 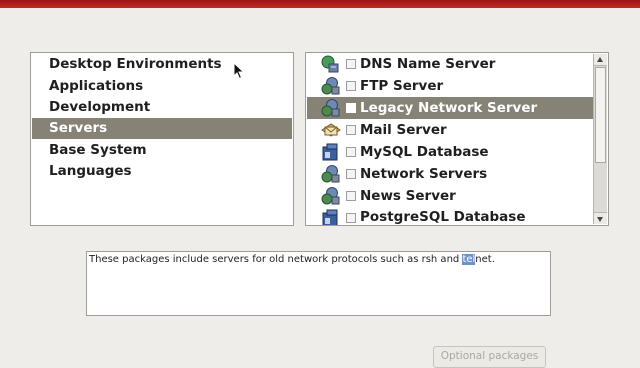 I want to click on package-label: Legacy Network Server, so click(x=449, y=108).